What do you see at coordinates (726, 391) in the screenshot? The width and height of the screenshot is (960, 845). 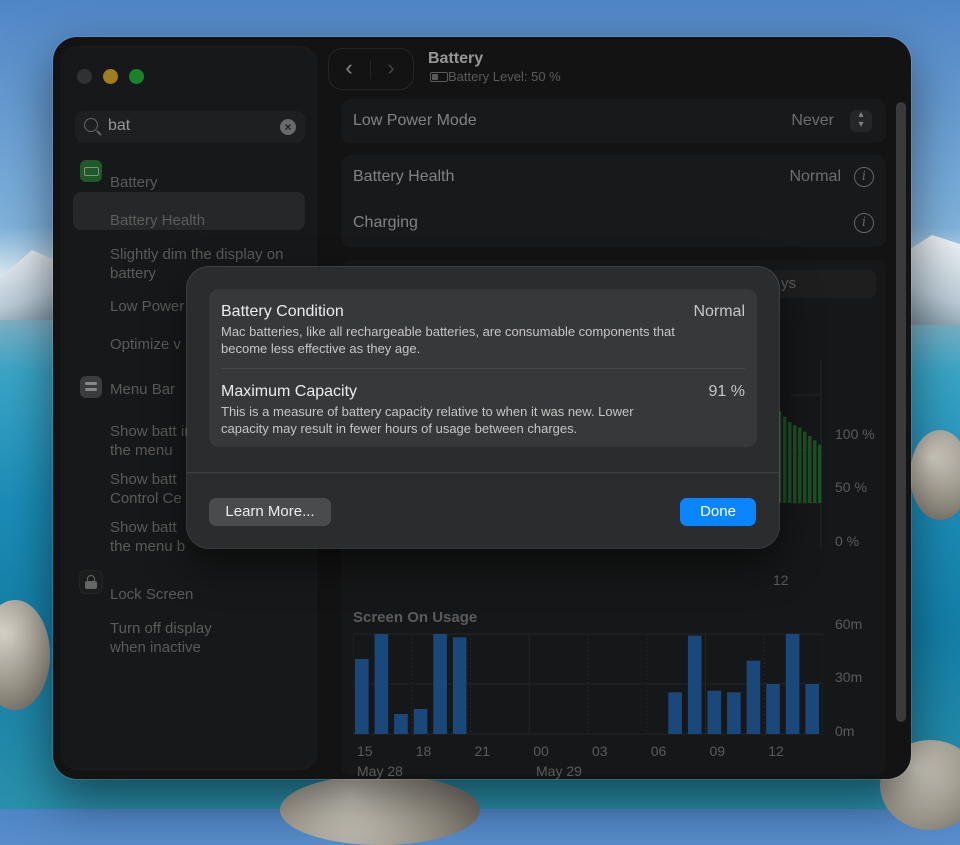 I see `maximum-capacity-value: 91 %` at bounding box center [726, 391].